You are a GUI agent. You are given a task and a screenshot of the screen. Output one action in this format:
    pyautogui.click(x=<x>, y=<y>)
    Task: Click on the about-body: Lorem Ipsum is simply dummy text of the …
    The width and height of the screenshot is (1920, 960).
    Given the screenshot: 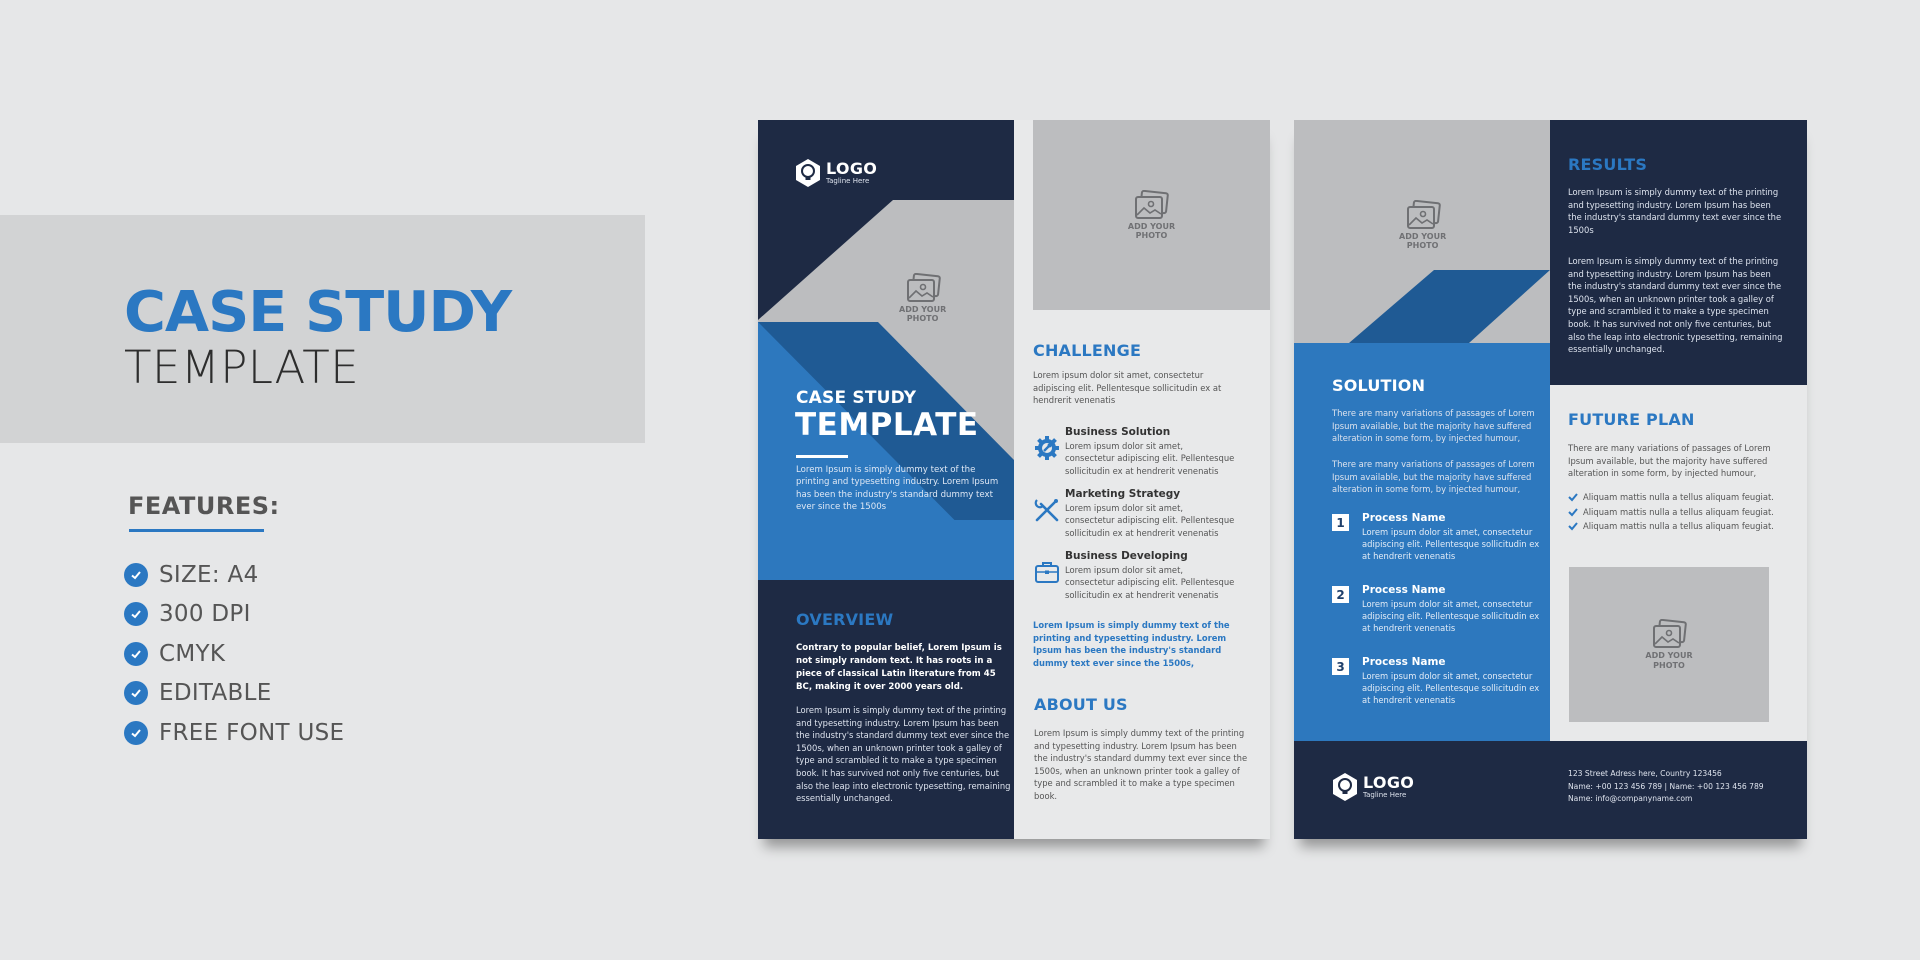 What is the action you would take?
    pyautogui.click(x=1141, y=765)
    